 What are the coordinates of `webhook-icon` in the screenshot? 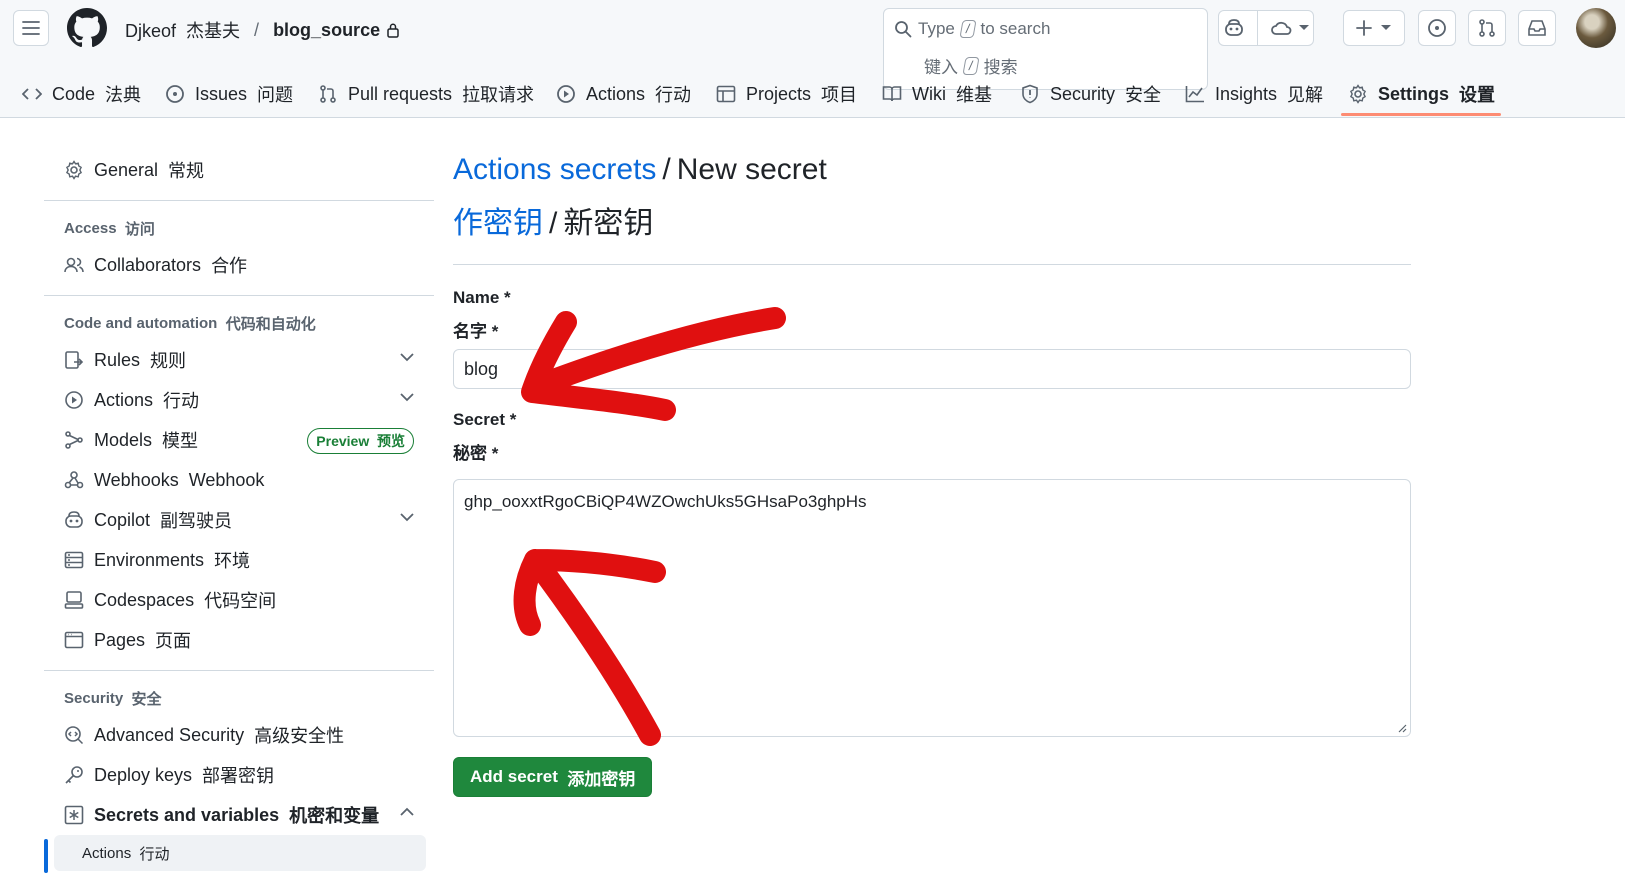 It's located at (74, 480).